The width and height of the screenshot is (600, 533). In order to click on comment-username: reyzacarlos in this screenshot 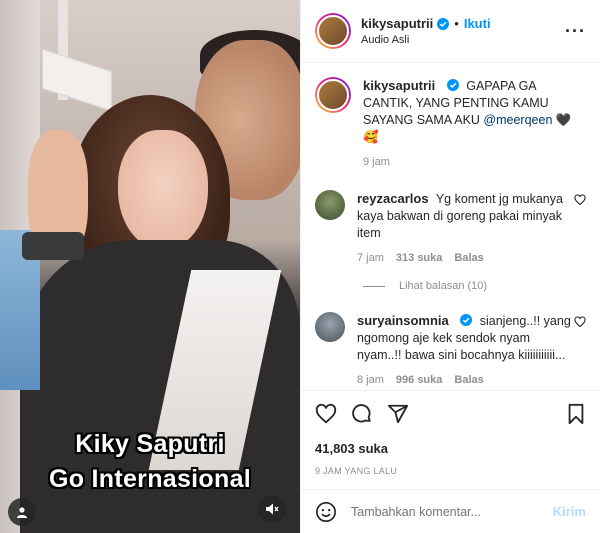, I will do `click(393, 198)`.